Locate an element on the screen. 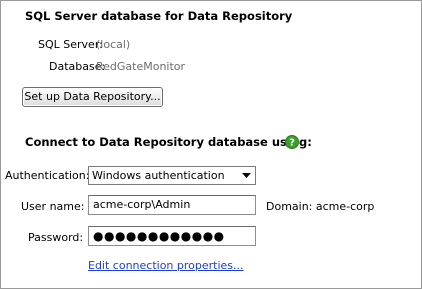  chevron-down-icon is located at coordinates (246, 175).